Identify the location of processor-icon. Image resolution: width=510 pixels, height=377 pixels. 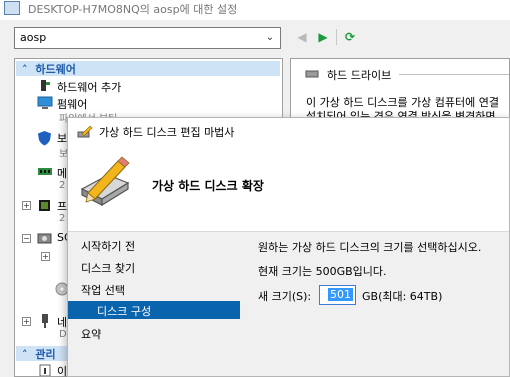
(44, 205).